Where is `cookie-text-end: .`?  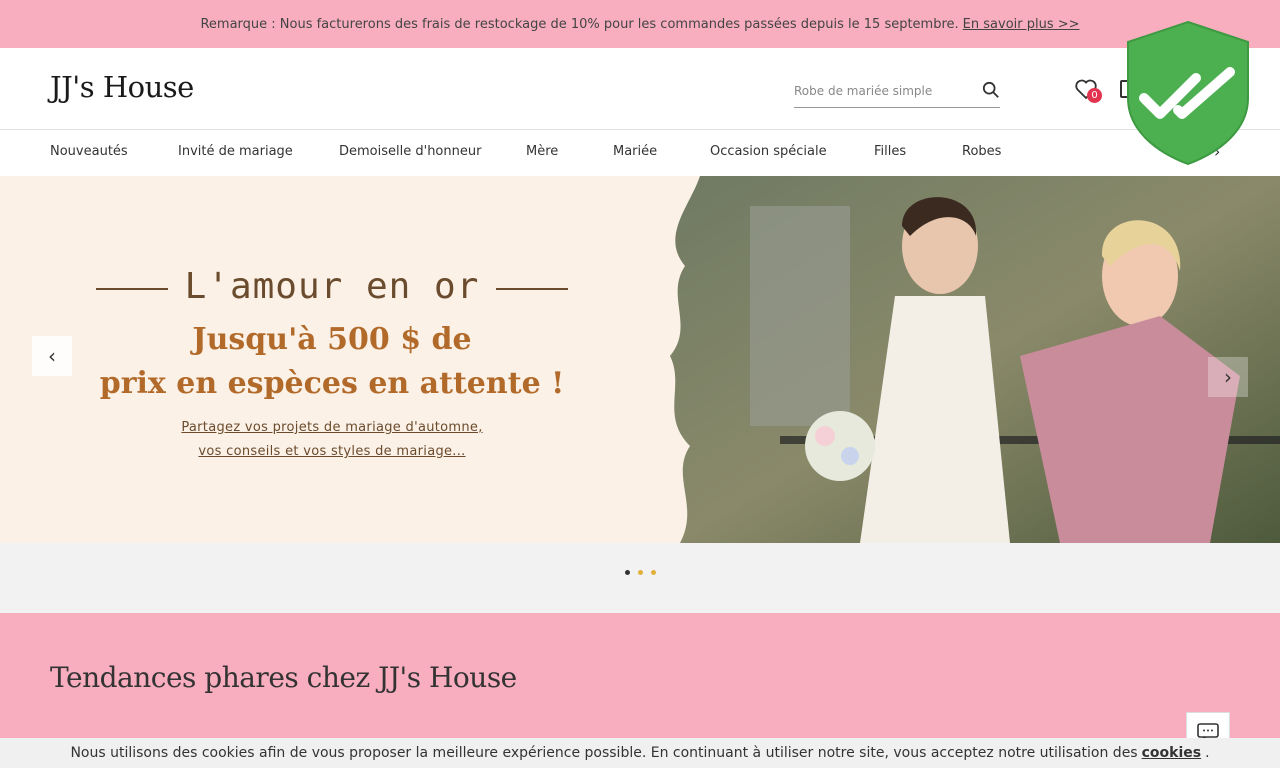
cookie-text-end: . is located at coordinates (1207, 753).